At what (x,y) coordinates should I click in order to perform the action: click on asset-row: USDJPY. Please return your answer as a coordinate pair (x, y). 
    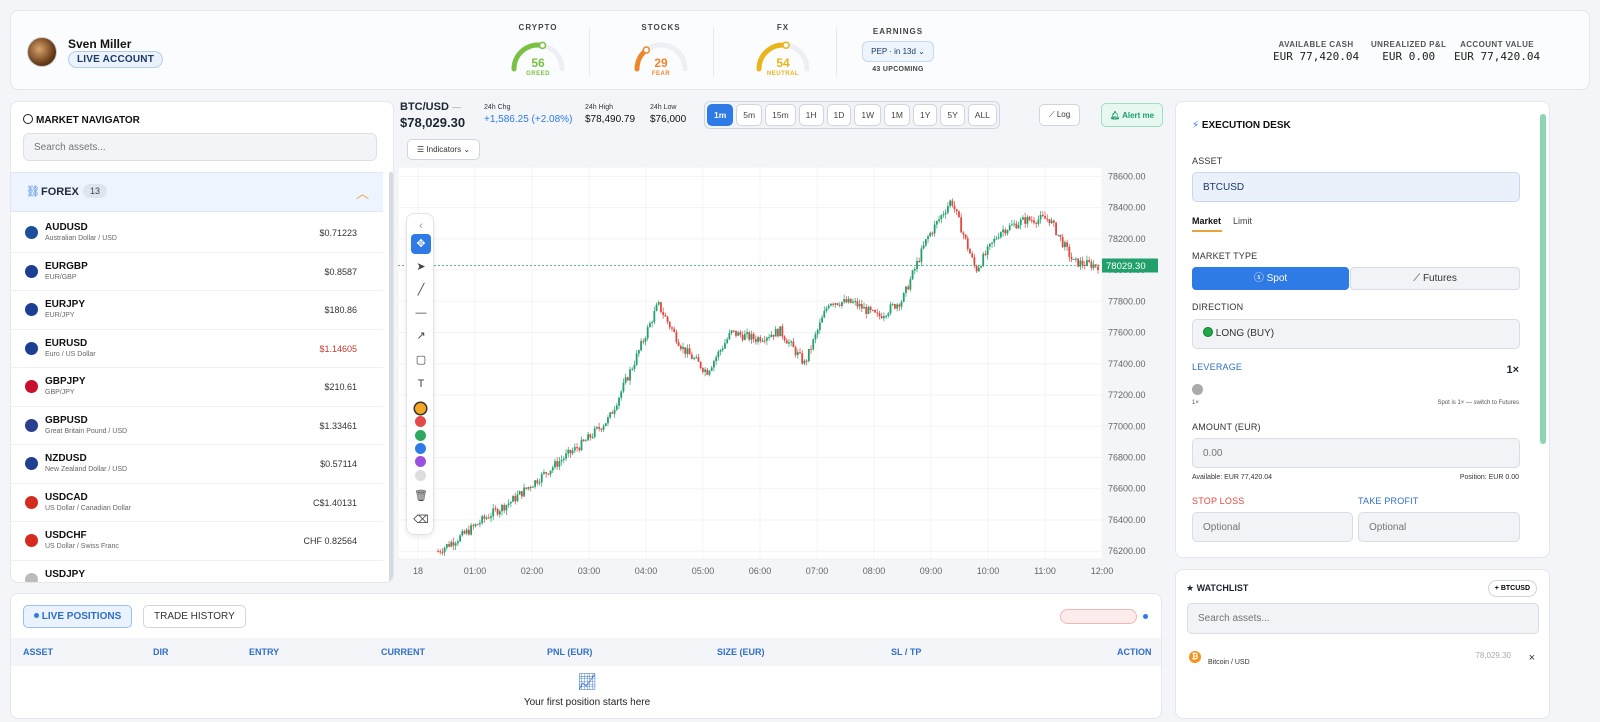
    Looking at the image, I should click on (197, 571).